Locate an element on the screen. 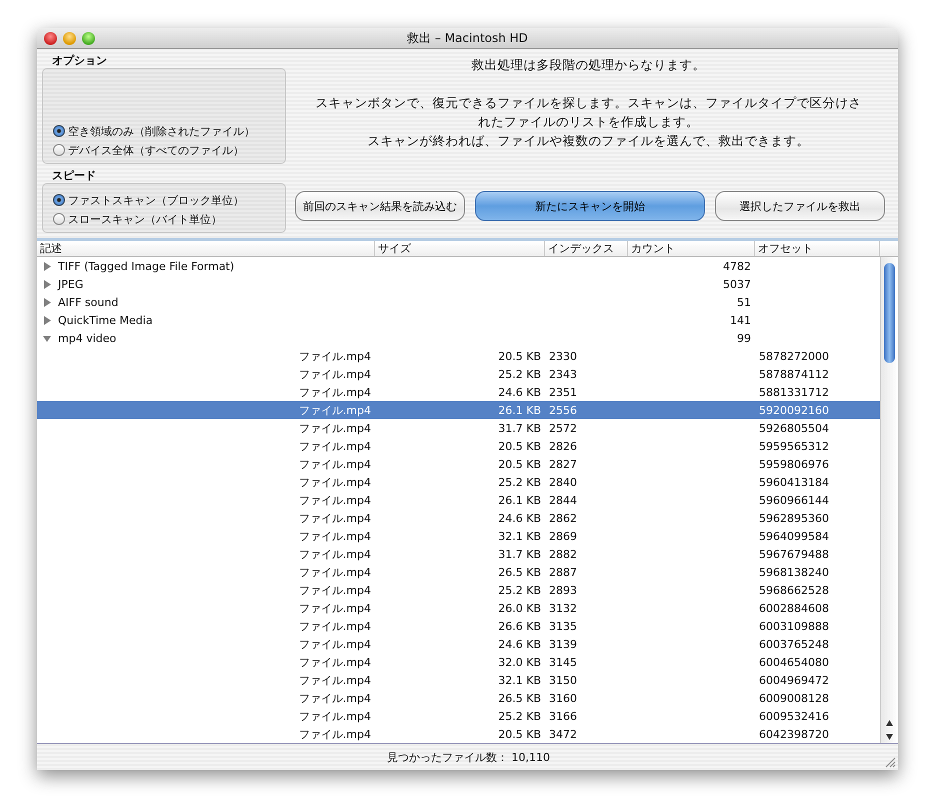  table-cell: 31.7 KB is located at coordinates (519, 428).